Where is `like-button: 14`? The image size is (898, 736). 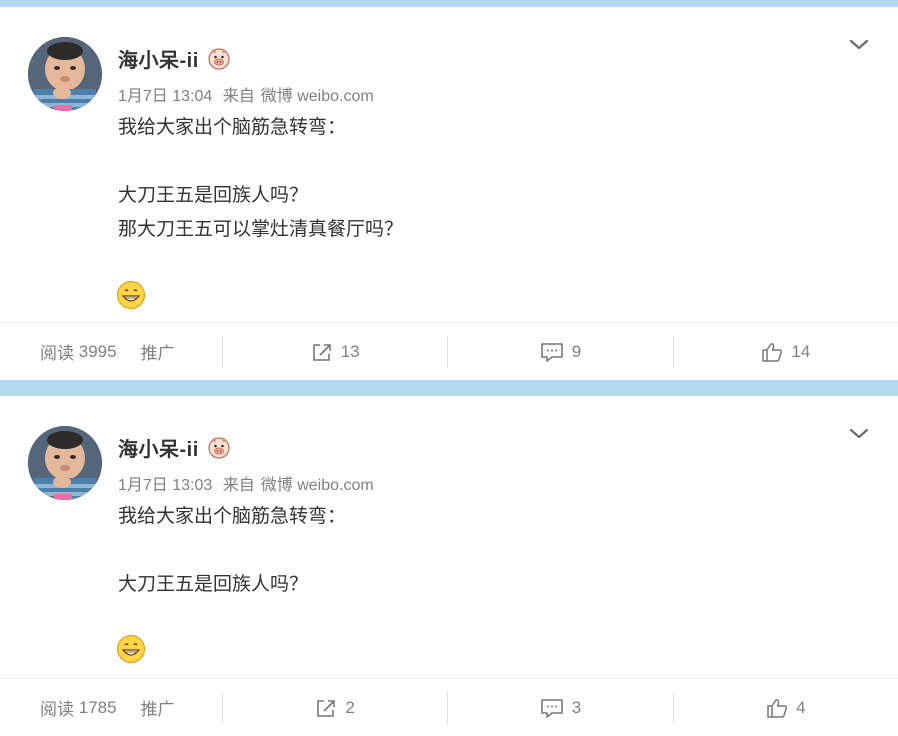
like-button: 14 is located at coordinates (786, 352).